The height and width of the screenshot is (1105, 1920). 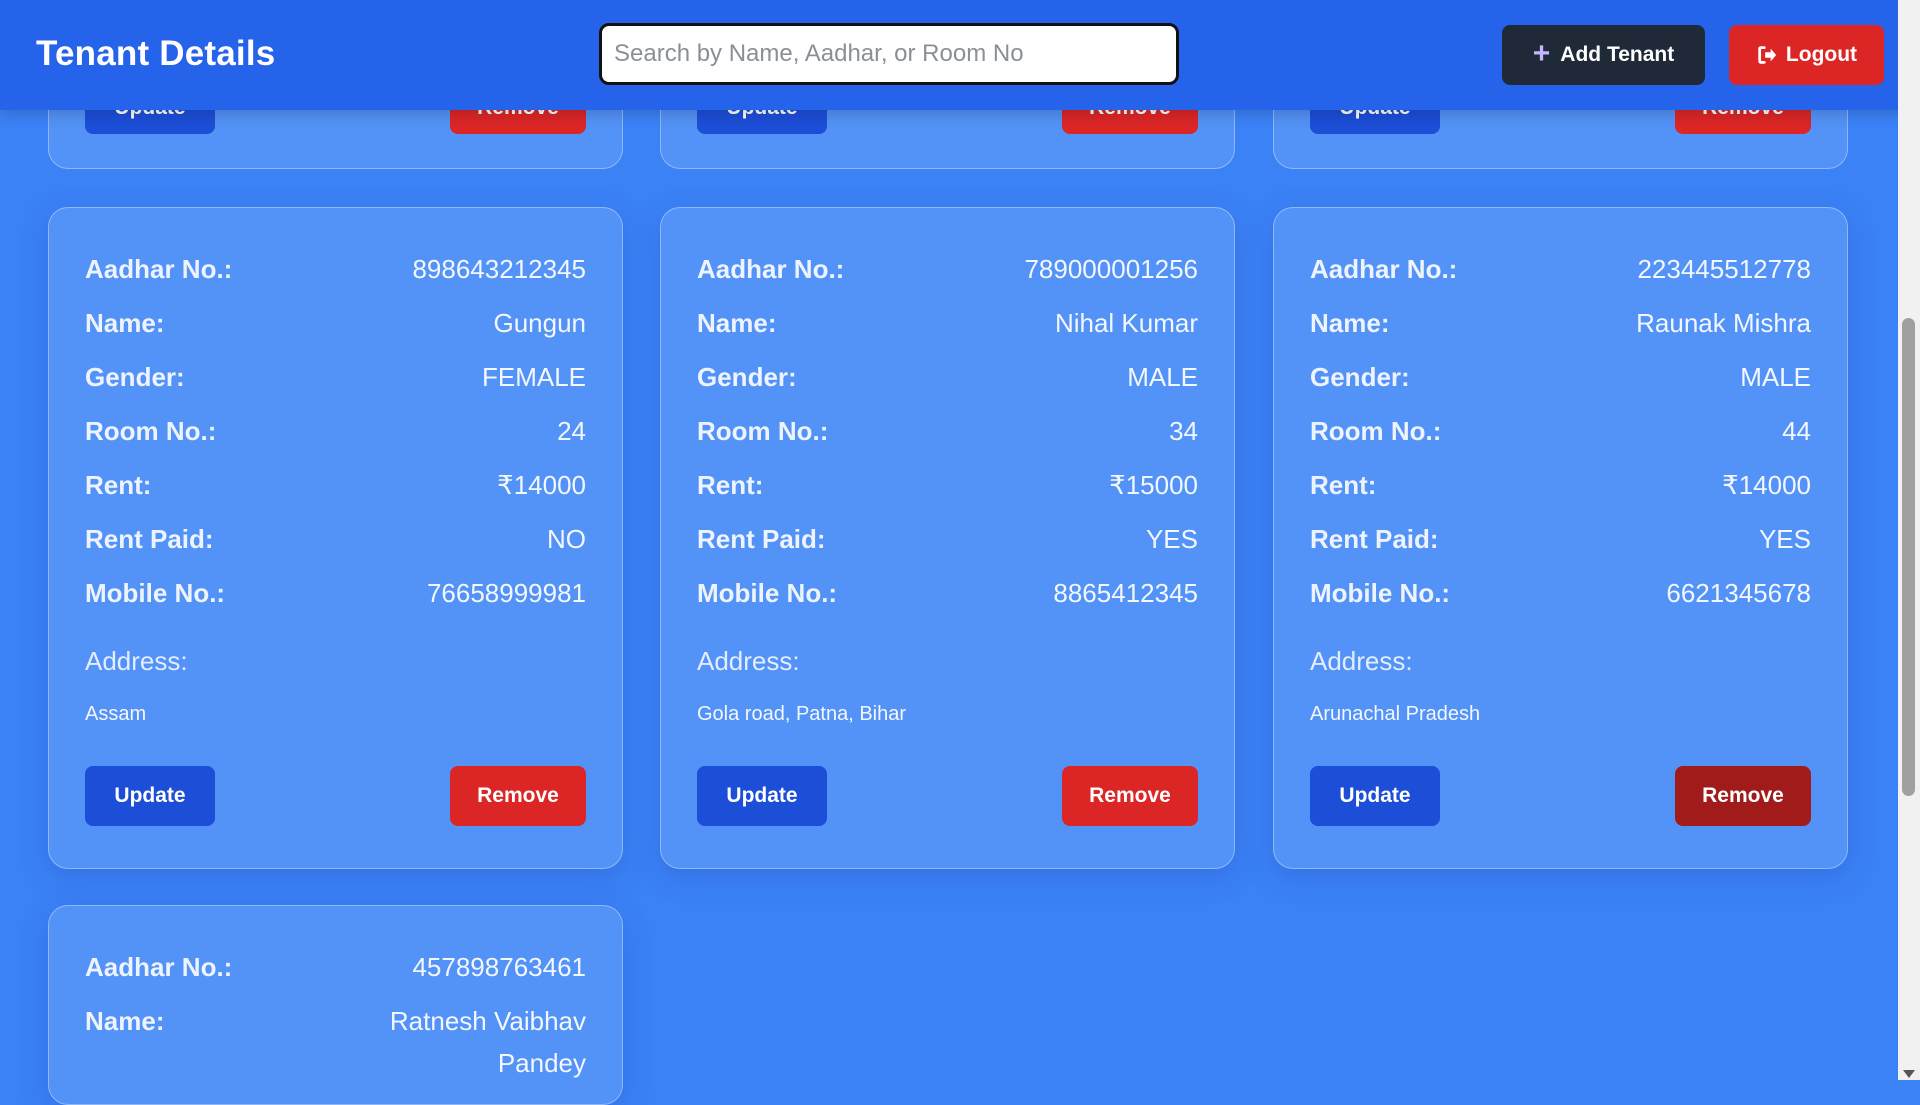 I want to click on mobile-row: Mobile No.: 6621345678, so click(x=1560, y=593).